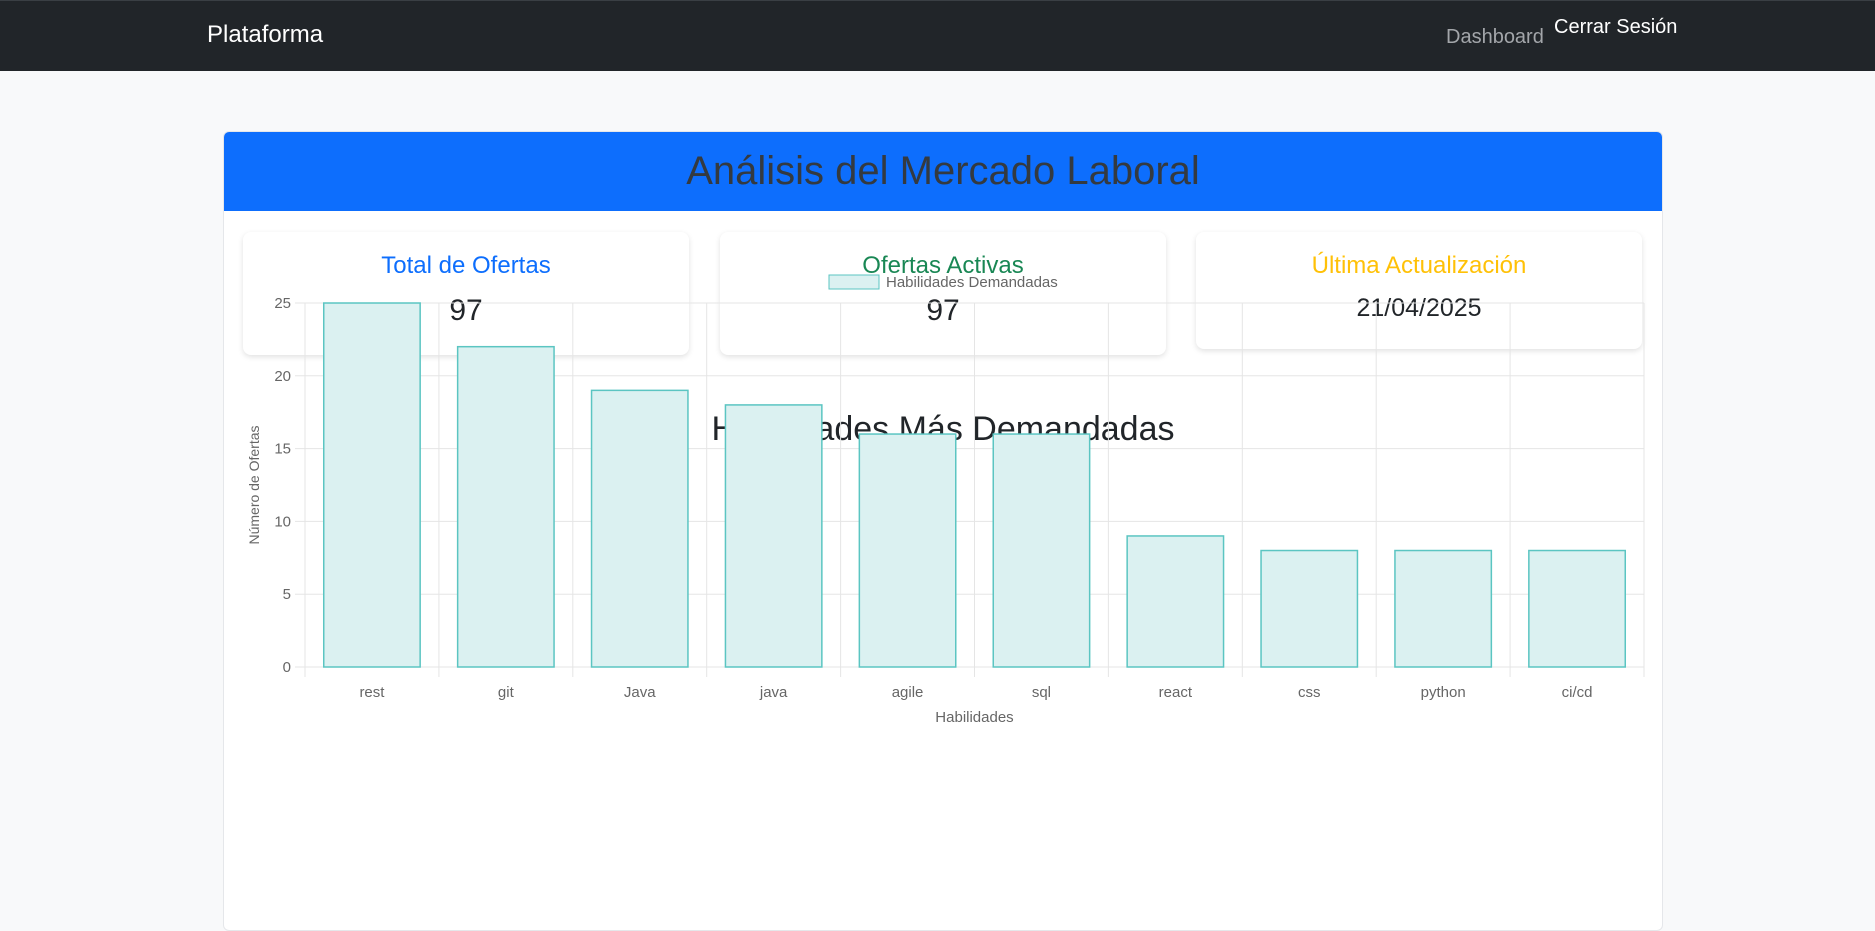  What do you see at coordinates (1419, 265) in the screenshot?
I see `stat-label-updated: Última Actualización` at bounding box center [1419, 265].